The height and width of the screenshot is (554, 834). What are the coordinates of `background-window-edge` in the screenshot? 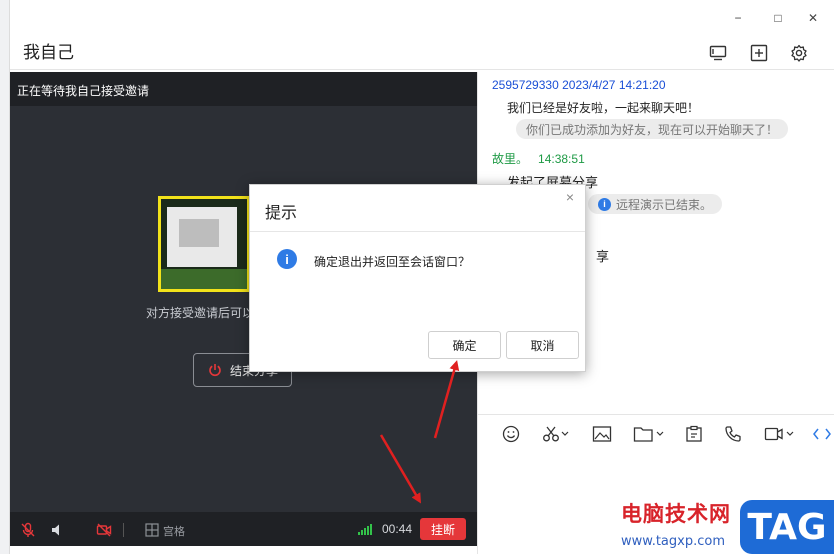 It's located at (5, 277).